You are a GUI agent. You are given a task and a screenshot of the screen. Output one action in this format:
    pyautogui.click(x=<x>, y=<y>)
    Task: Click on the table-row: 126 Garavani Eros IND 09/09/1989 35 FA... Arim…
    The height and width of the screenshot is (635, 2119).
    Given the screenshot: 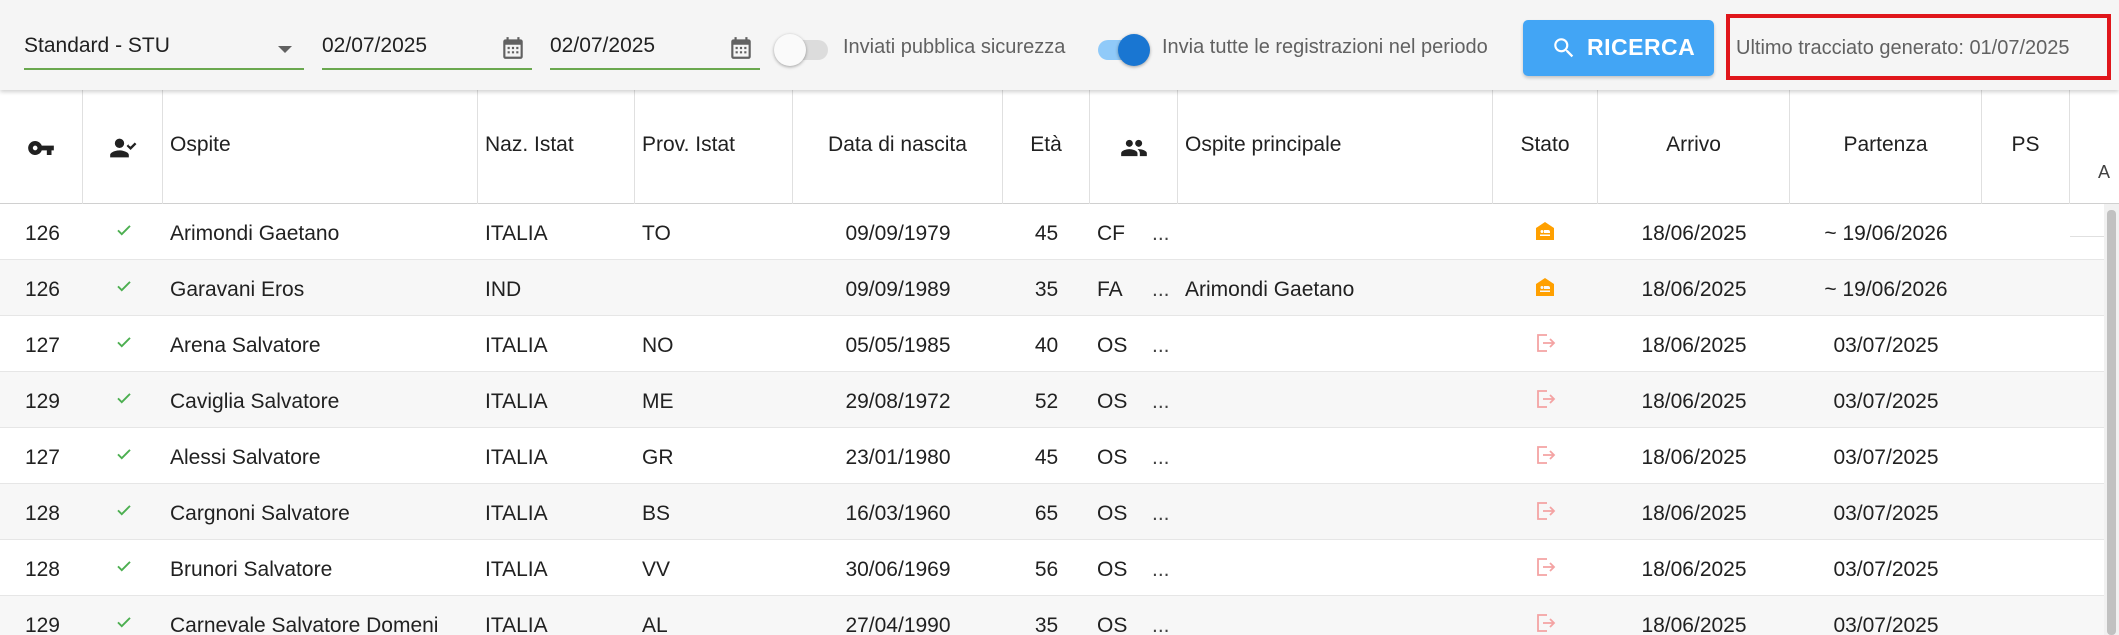 What is the action you would take?
    pyautogui.click(x=1052, y=288)
    